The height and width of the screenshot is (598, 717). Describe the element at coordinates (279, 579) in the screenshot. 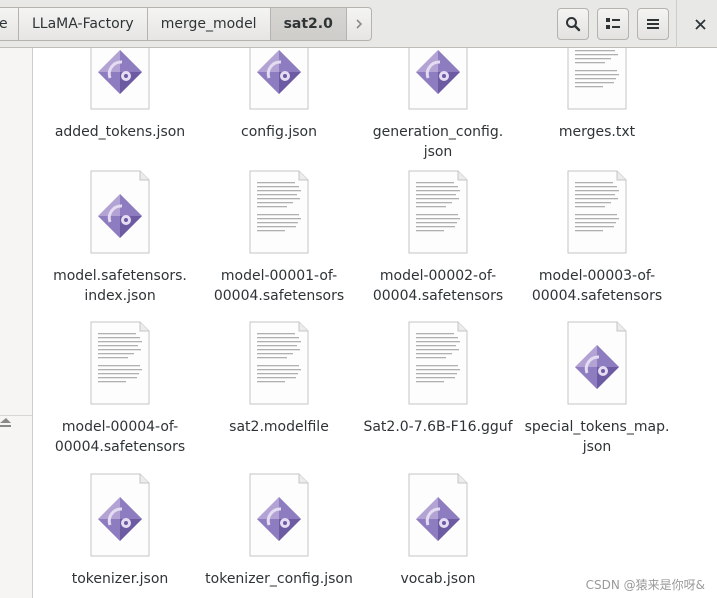

I see `file-name-label: tokenizer_config.json` at that location.